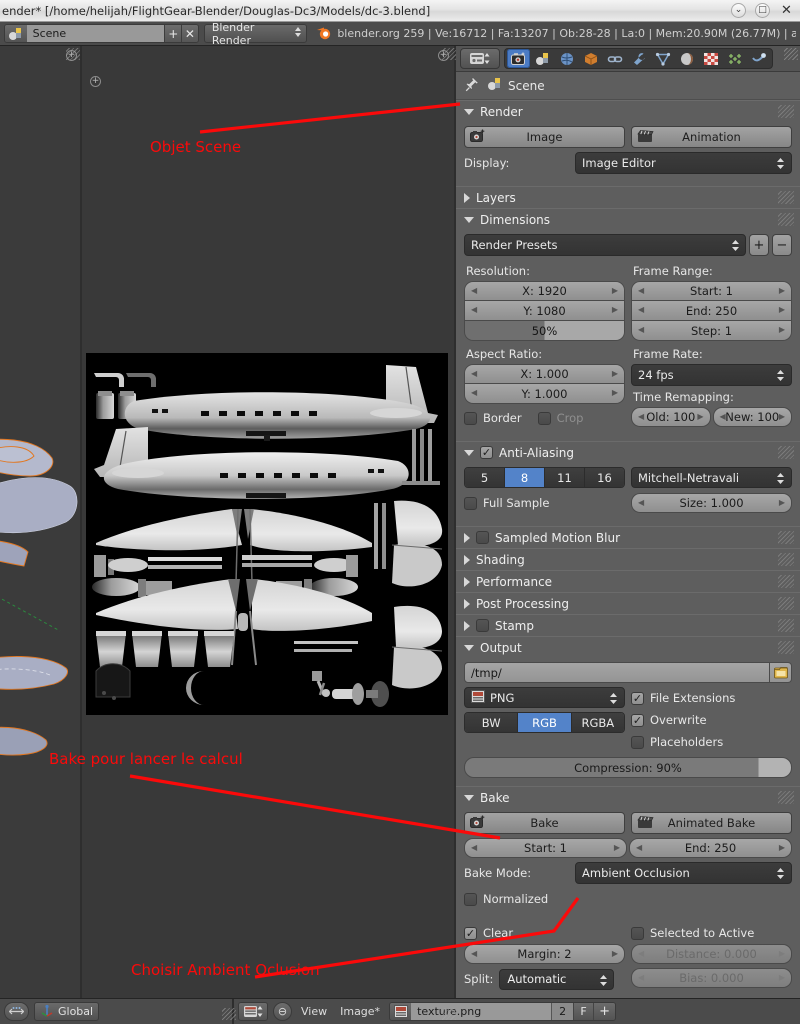 This screenshot has height=1024, width=800. What do you see at coordinates (493, 418) in the screenshot?
I see `border-checkbox-row: Border` at bounding box center [493, 418].